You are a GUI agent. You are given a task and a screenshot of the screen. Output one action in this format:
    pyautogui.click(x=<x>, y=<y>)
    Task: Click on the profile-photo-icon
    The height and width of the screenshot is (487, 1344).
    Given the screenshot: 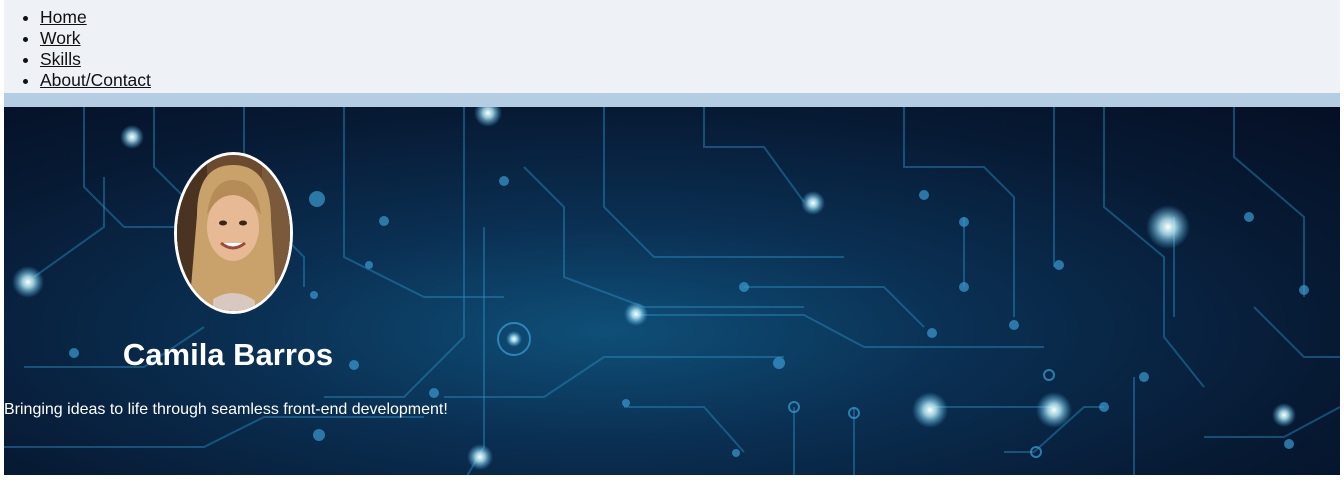 What is the action you would take?
    pyautogui.click(x=233, y=233)
    